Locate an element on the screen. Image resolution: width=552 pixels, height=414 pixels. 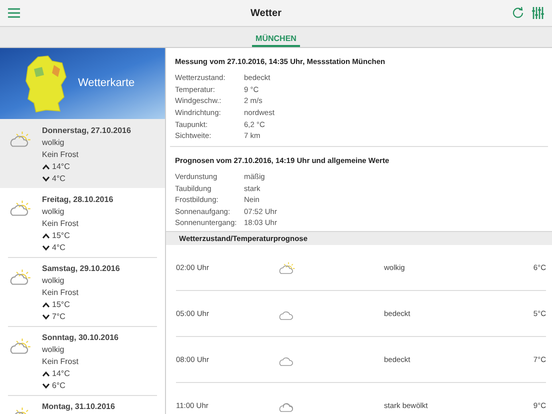
refresh-icon is located at coordinates (518, 13).